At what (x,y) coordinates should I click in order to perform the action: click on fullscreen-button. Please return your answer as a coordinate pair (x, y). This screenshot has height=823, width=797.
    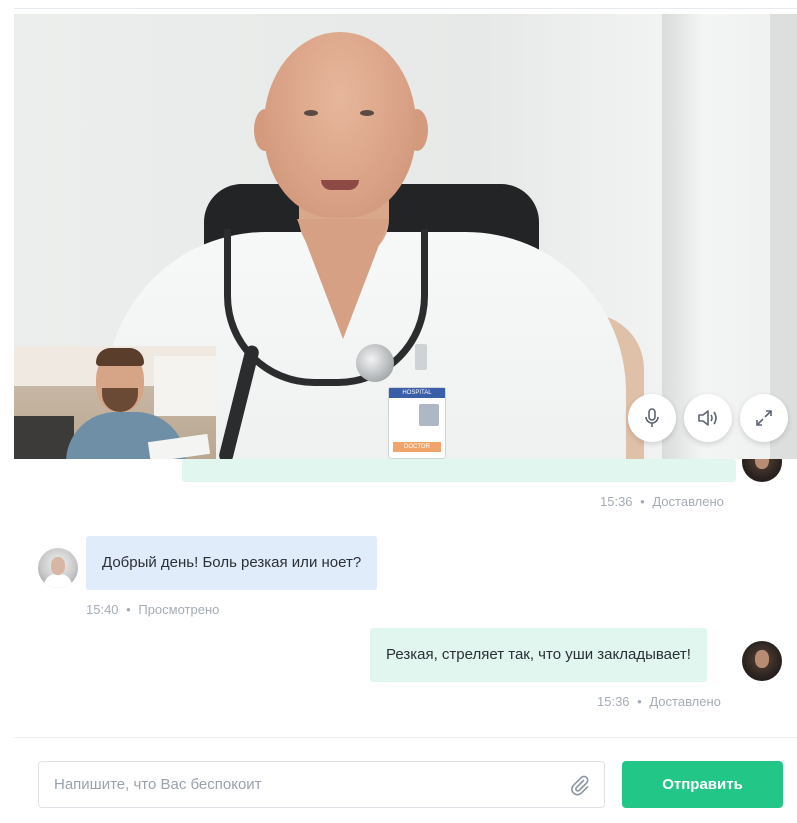
    Looking at the image, I should click on (764, 418).